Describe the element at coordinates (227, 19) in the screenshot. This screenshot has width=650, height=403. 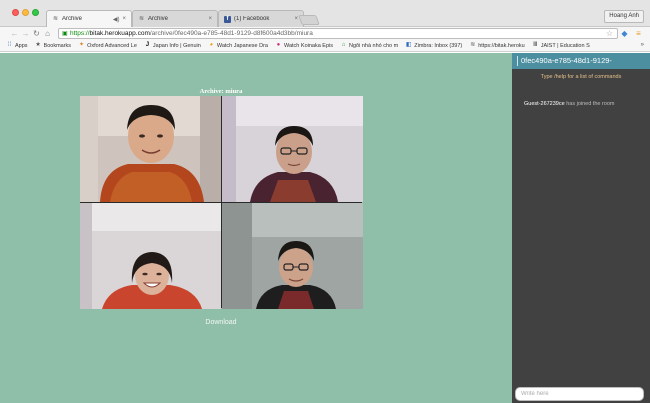
I see `facebook-favicon-icon: f` at that location.